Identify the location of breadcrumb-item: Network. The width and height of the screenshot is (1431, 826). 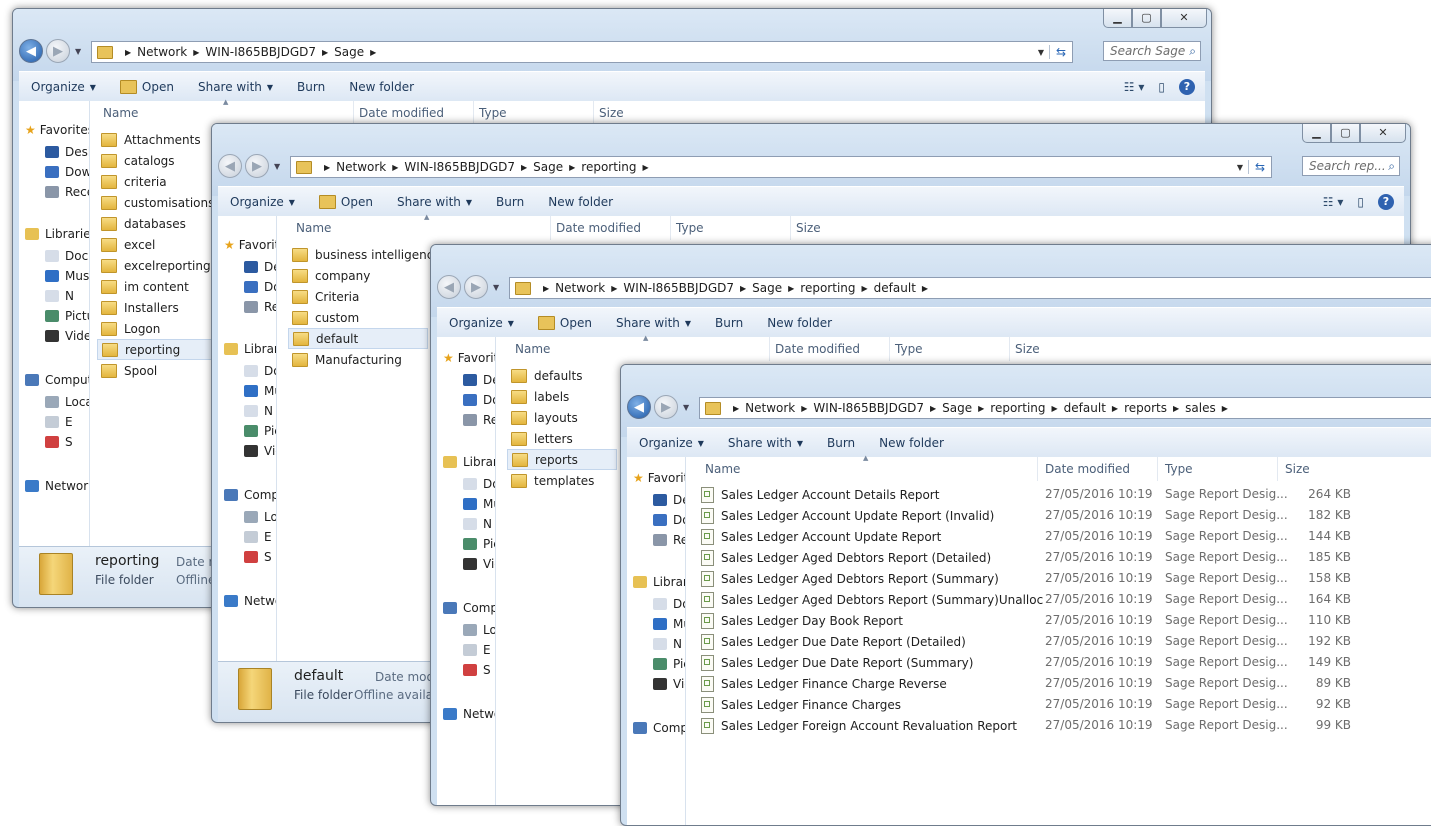
(162, 52).